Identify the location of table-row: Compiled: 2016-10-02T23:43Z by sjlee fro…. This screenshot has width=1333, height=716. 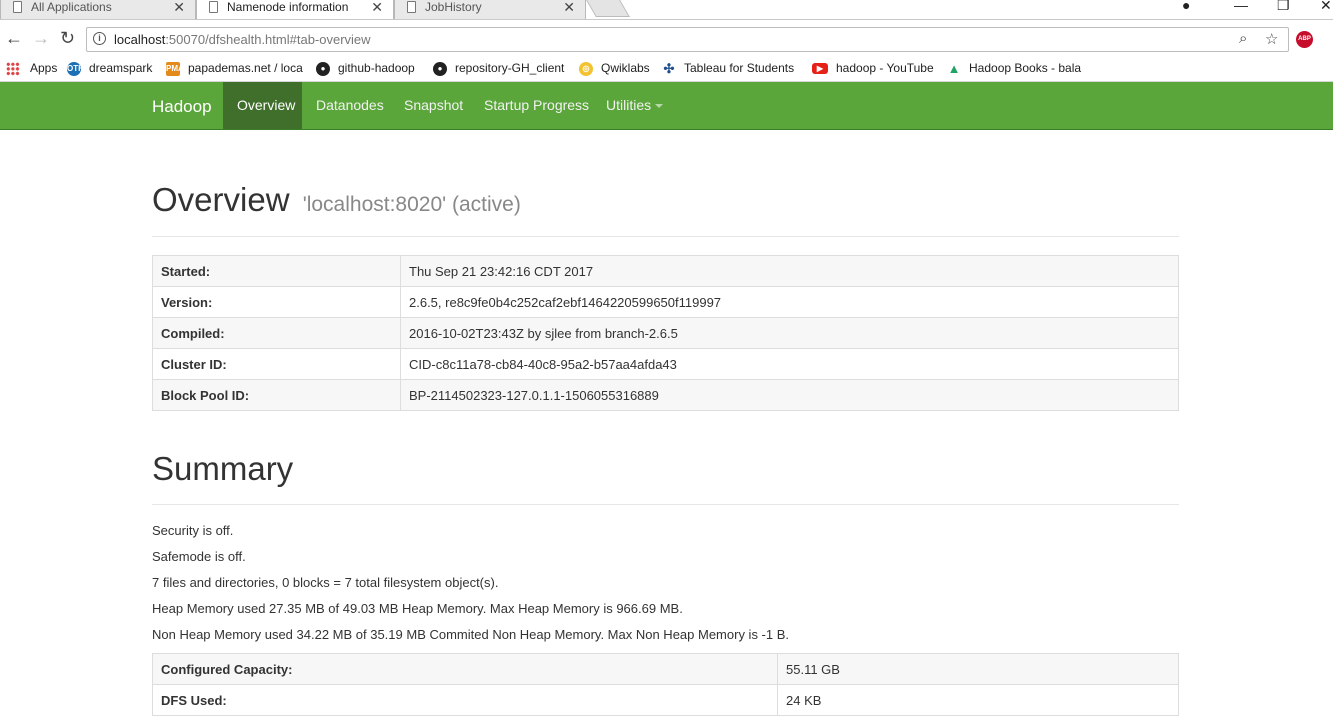
(665, 333).